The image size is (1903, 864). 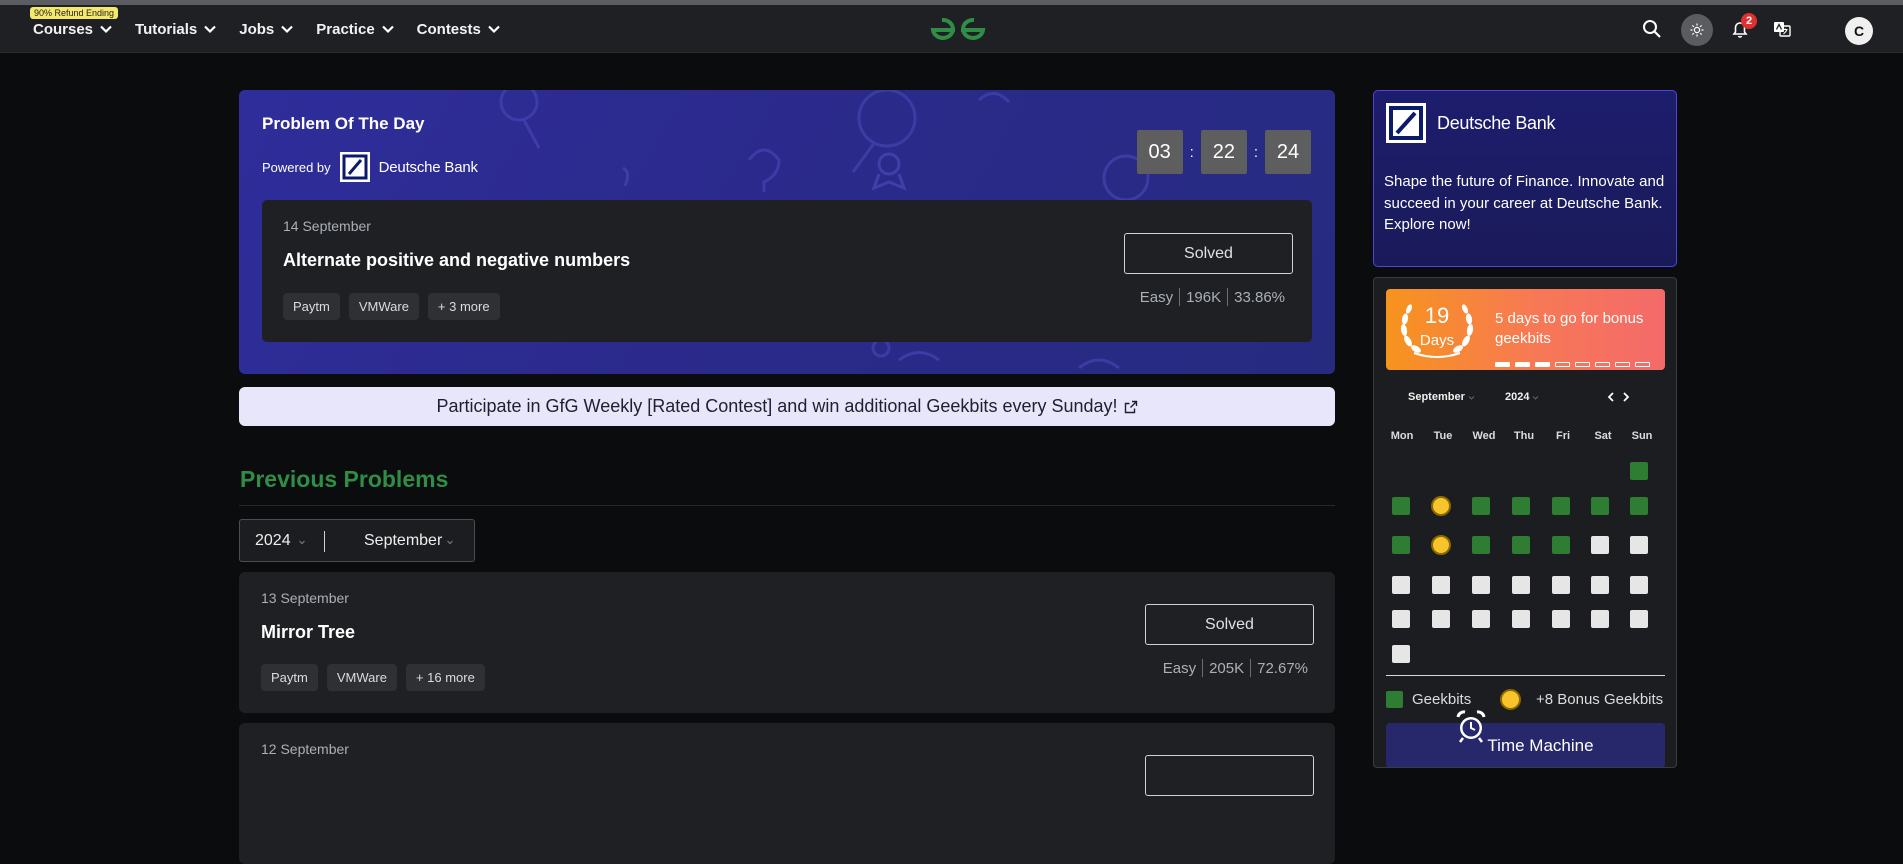 I want to click on problem-title: Alternate positive and negative numbers, so click(x=456, y=260).